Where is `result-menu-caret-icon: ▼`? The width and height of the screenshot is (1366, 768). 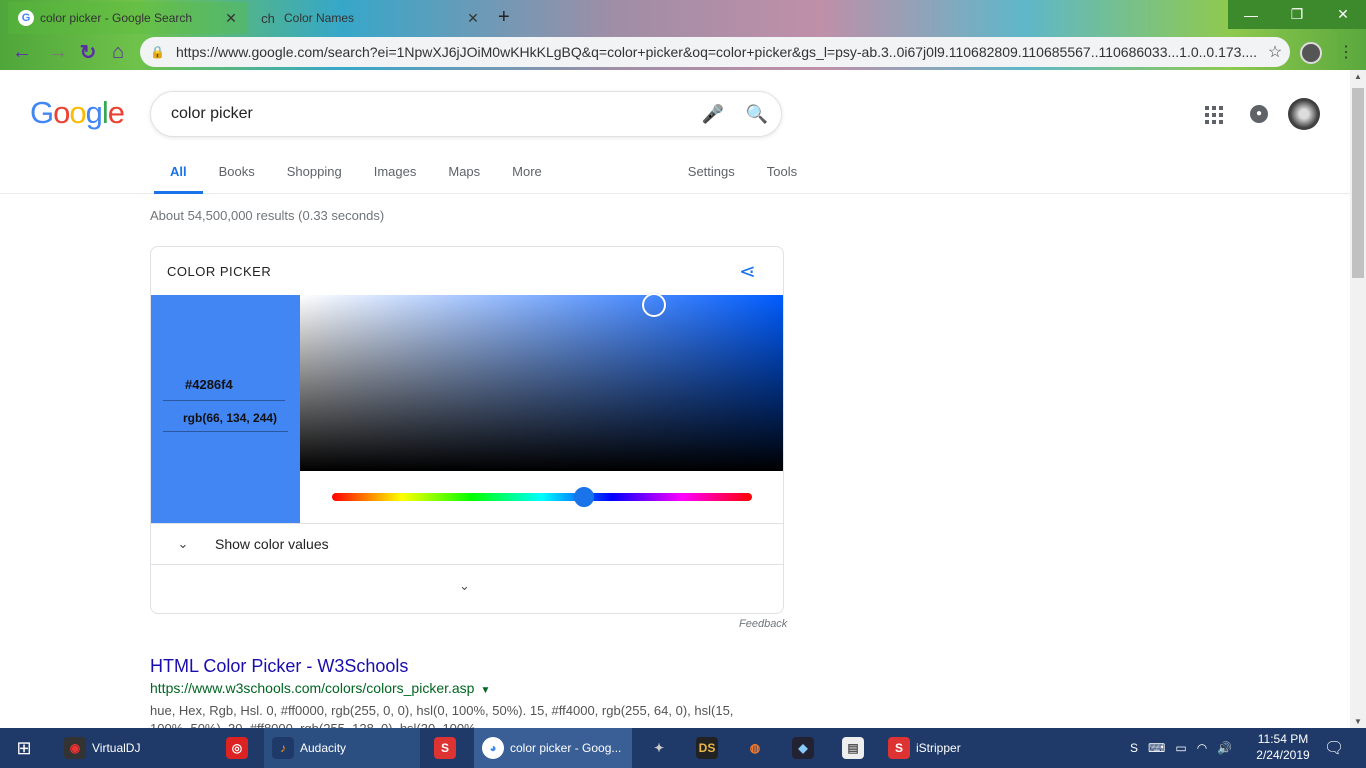 result-menu-caret-icon: ▼ is located at coordinates (485, 690).